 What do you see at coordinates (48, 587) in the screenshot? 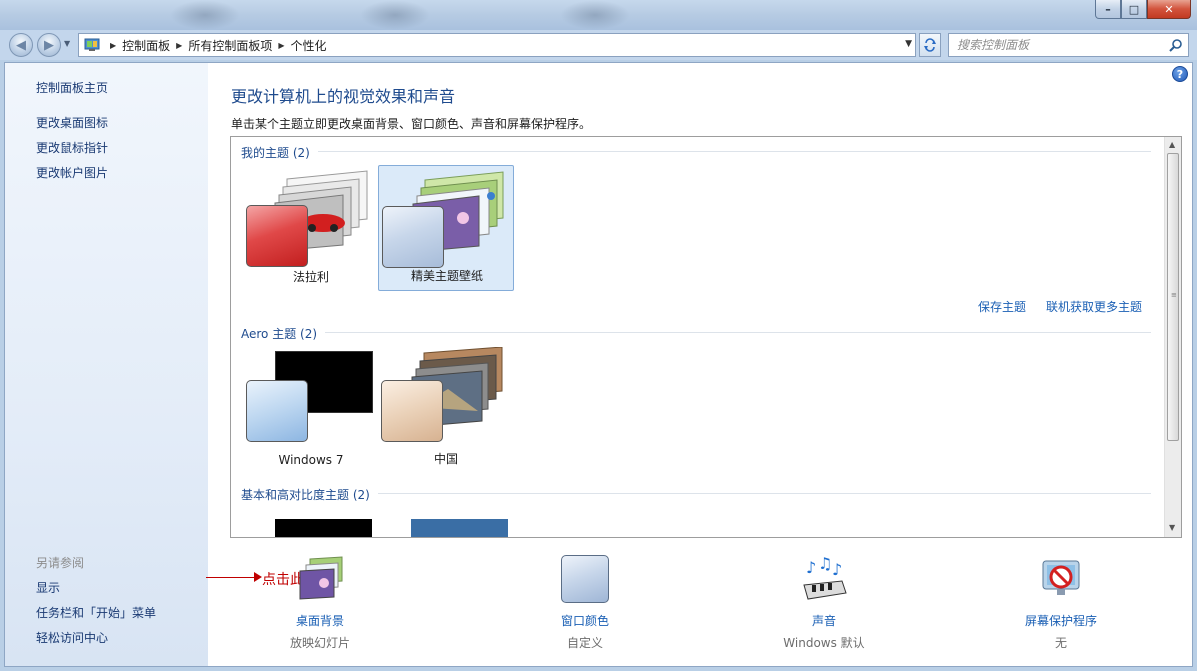
I see `sidebar-item-display: 显示` at bounding box center [48, 587].